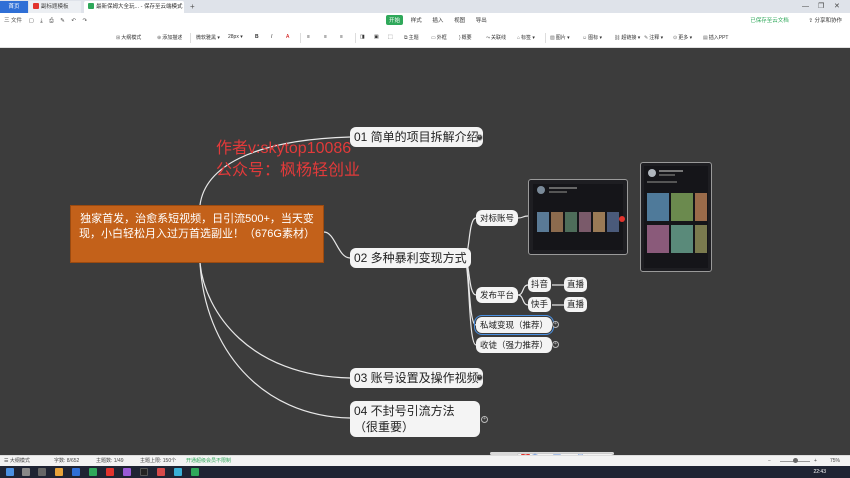 This screenshot has width=850, height=478. I want to click on font-size-select: 28px ▾, so click(235, 37).